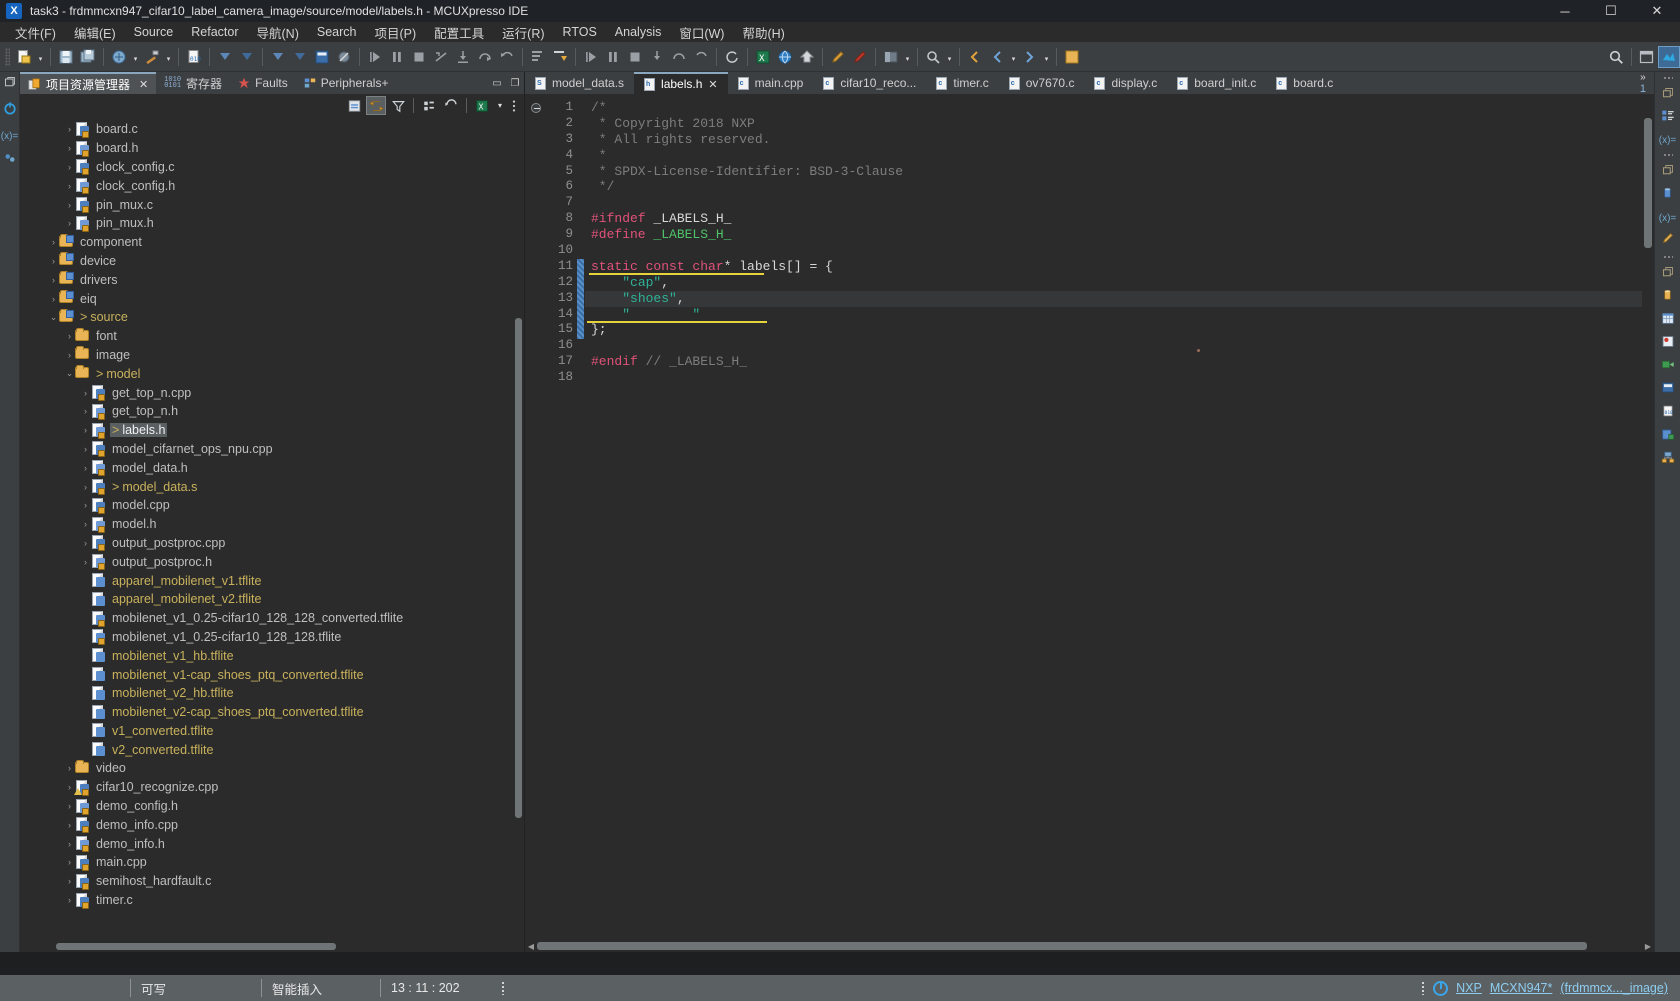 This screenshot has height=1001, width=1680. What do you see at coordinates (1648, 946) in the screenshot?
I see `scroll-right-icon: ▶` at bounding box center [1648, 946].